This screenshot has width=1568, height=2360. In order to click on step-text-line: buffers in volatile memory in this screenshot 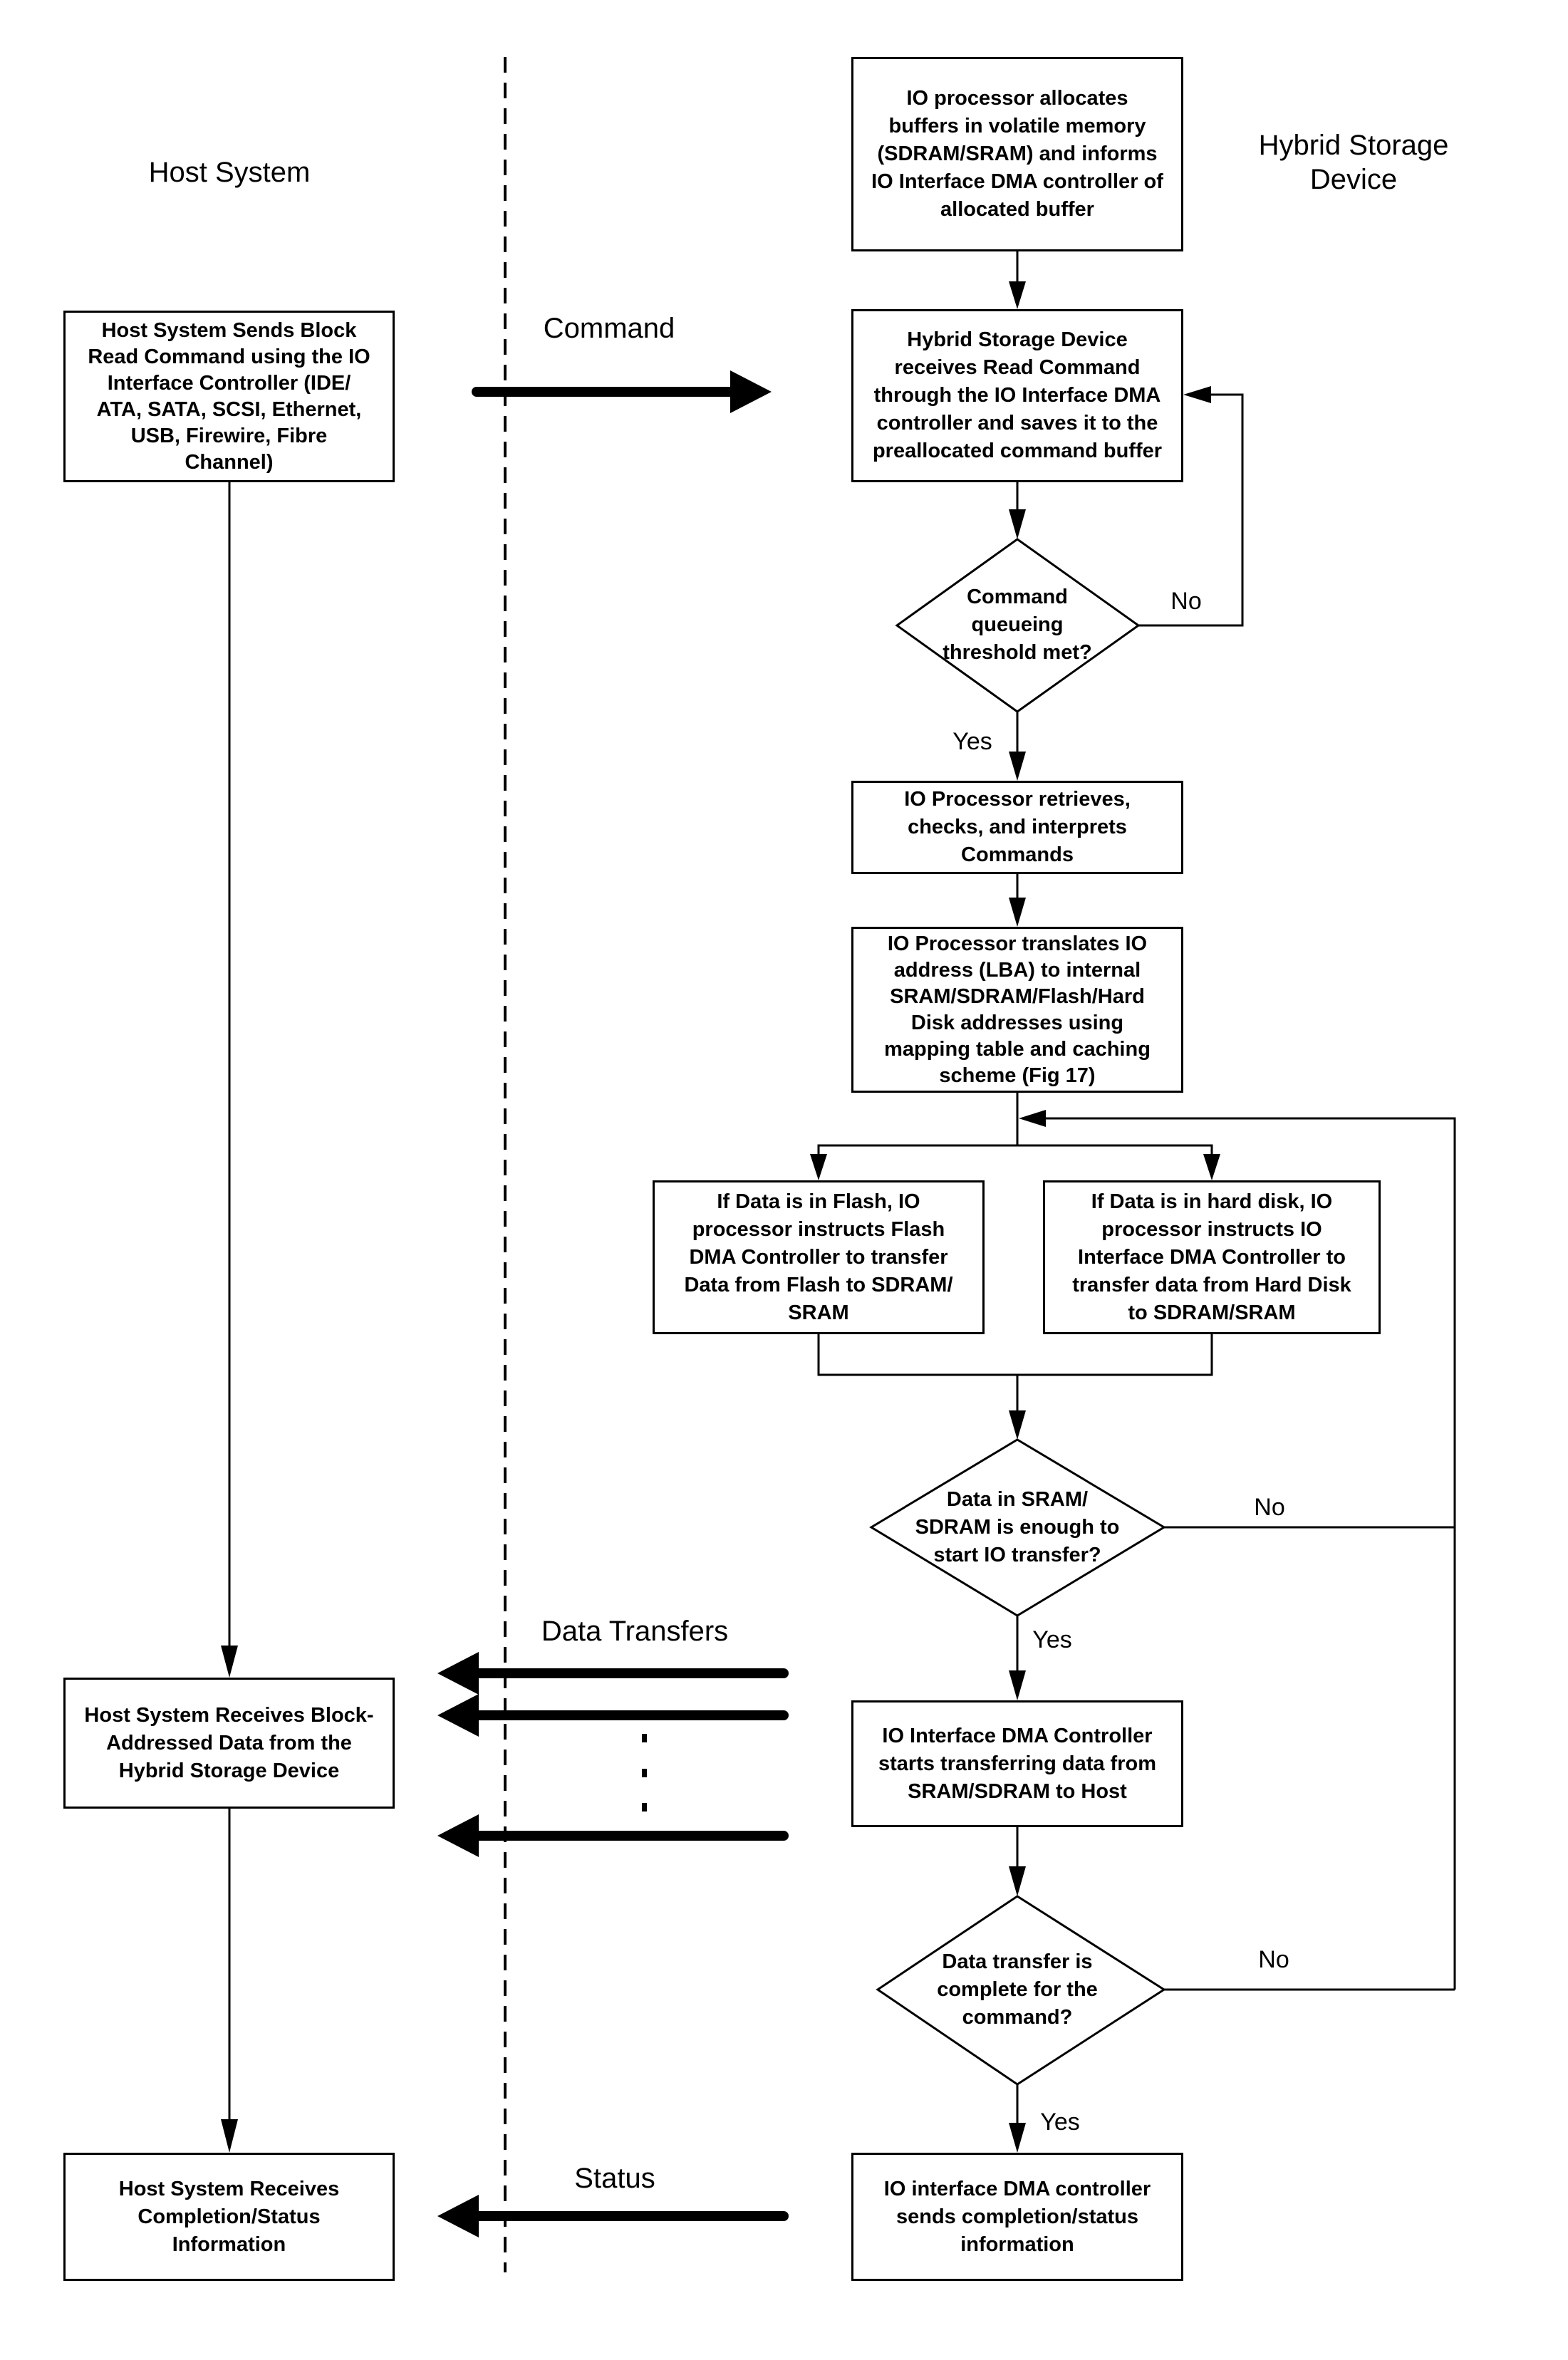, I will do `click(1017, 126)`.